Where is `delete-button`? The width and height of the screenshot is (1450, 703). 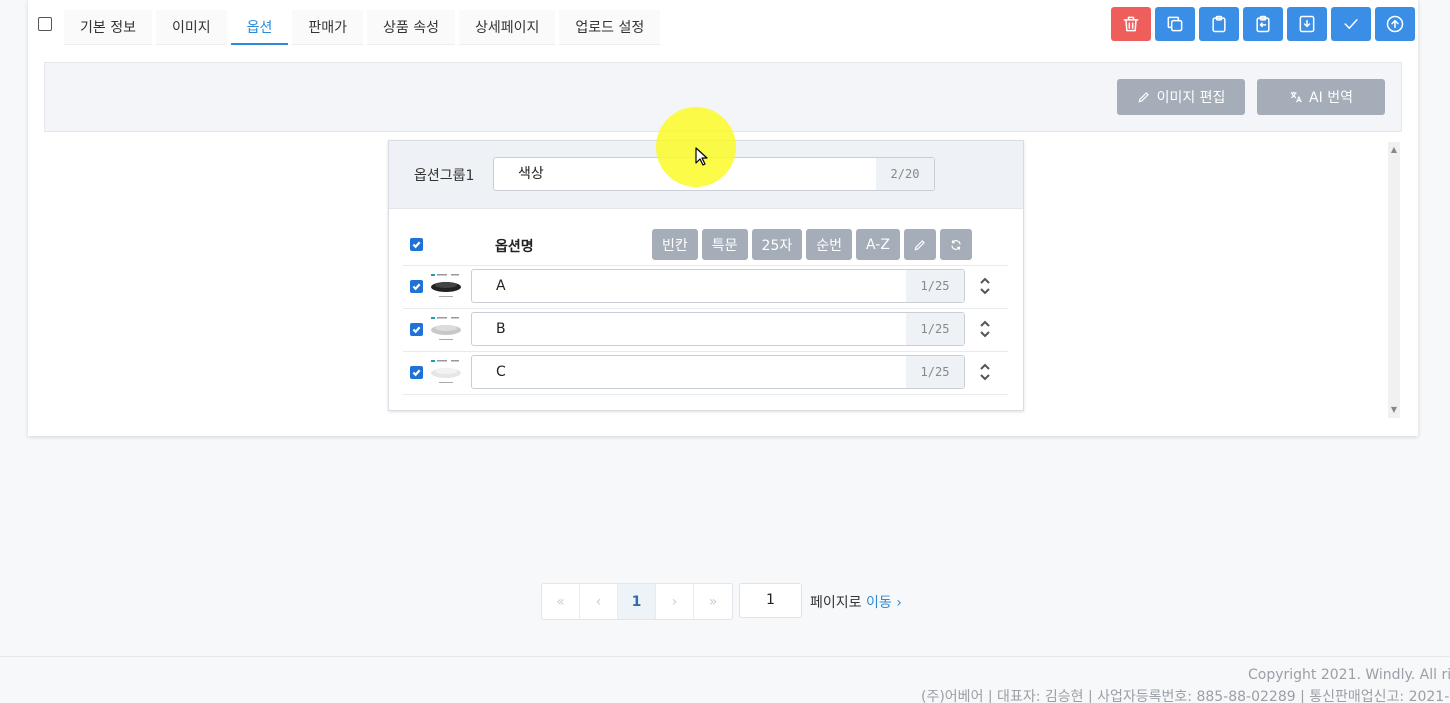 delete-button is located at coordinates (1131, 24).